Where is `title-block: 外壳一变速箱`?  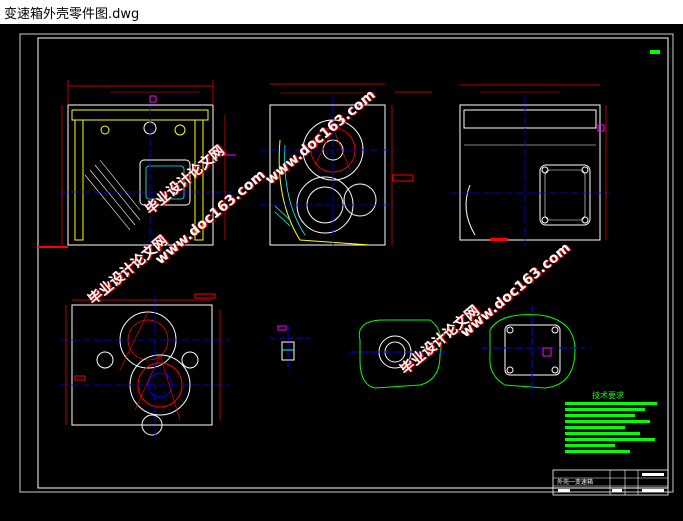
title-block: 外壳一变速箱 is located at coordinates (610, 482).